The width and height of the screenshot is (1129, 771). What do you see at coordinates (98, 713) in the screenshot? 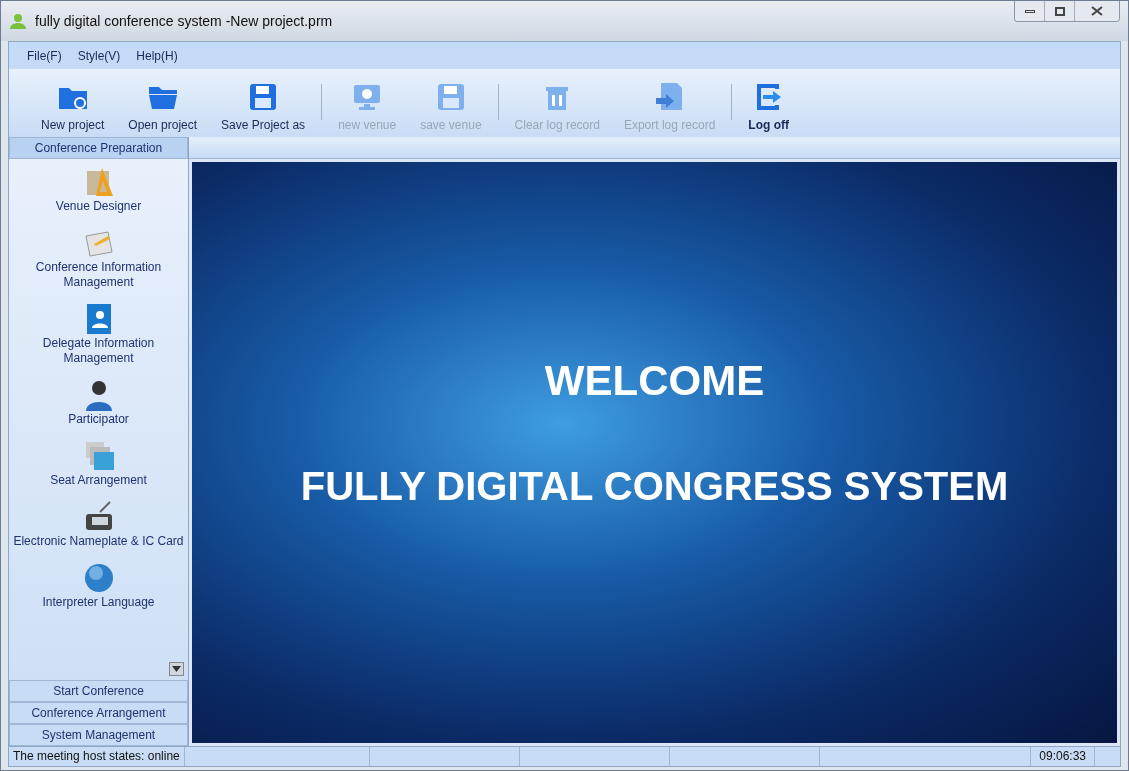
I see `sidebar-group-header: Conference Arrangement` at bounding box center [98, 713].